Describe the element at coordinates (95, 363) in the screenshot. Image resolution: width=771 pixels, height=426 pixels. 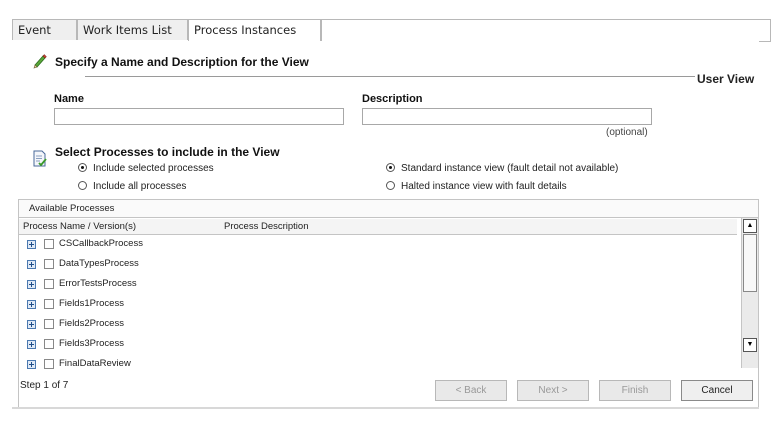
I see `process-name: FinalDataReview` at that location.